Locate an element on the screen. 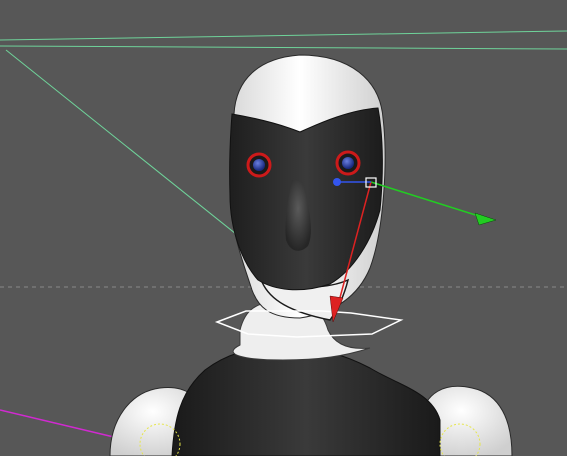  gizmo-x-arrow-icon is located at coordinates (485, 219).